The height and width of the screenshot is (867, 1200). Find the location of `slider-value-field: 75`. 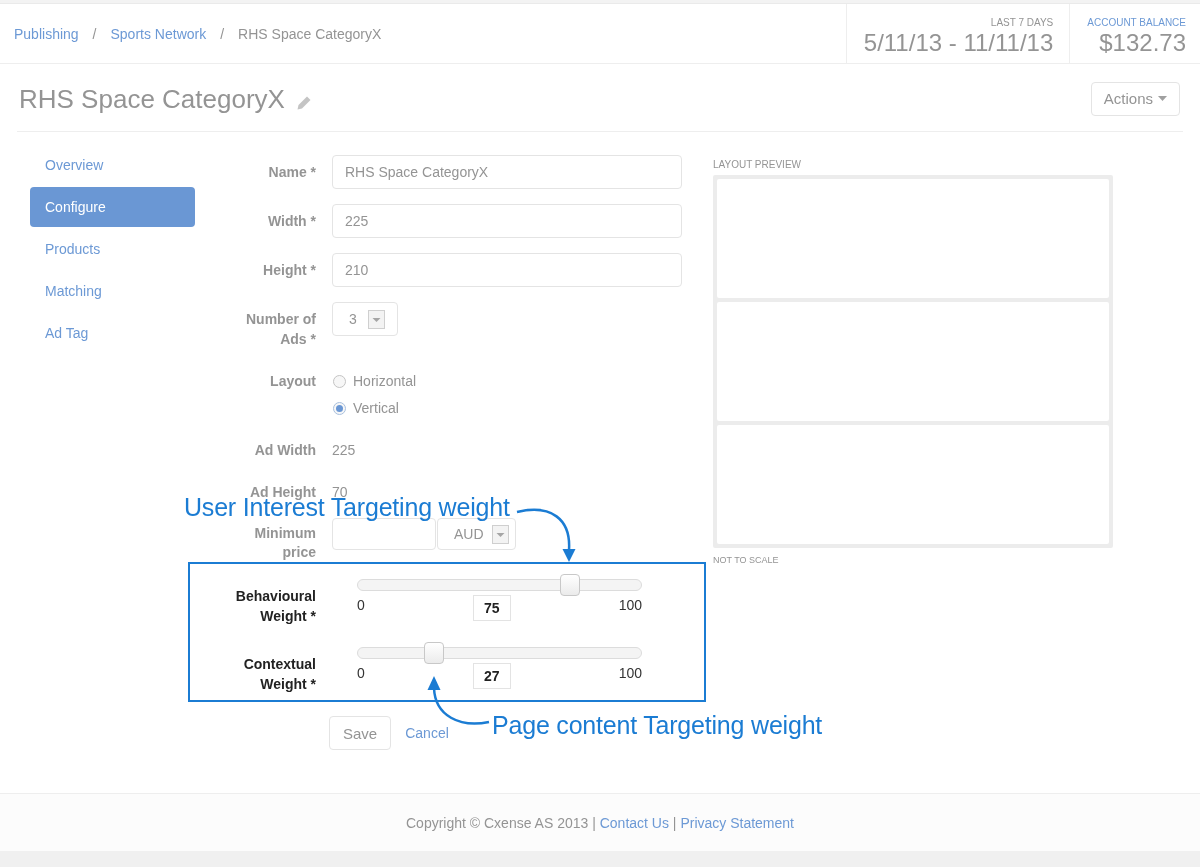

slider-value-field: 75 is located at coordinates (491, 608).